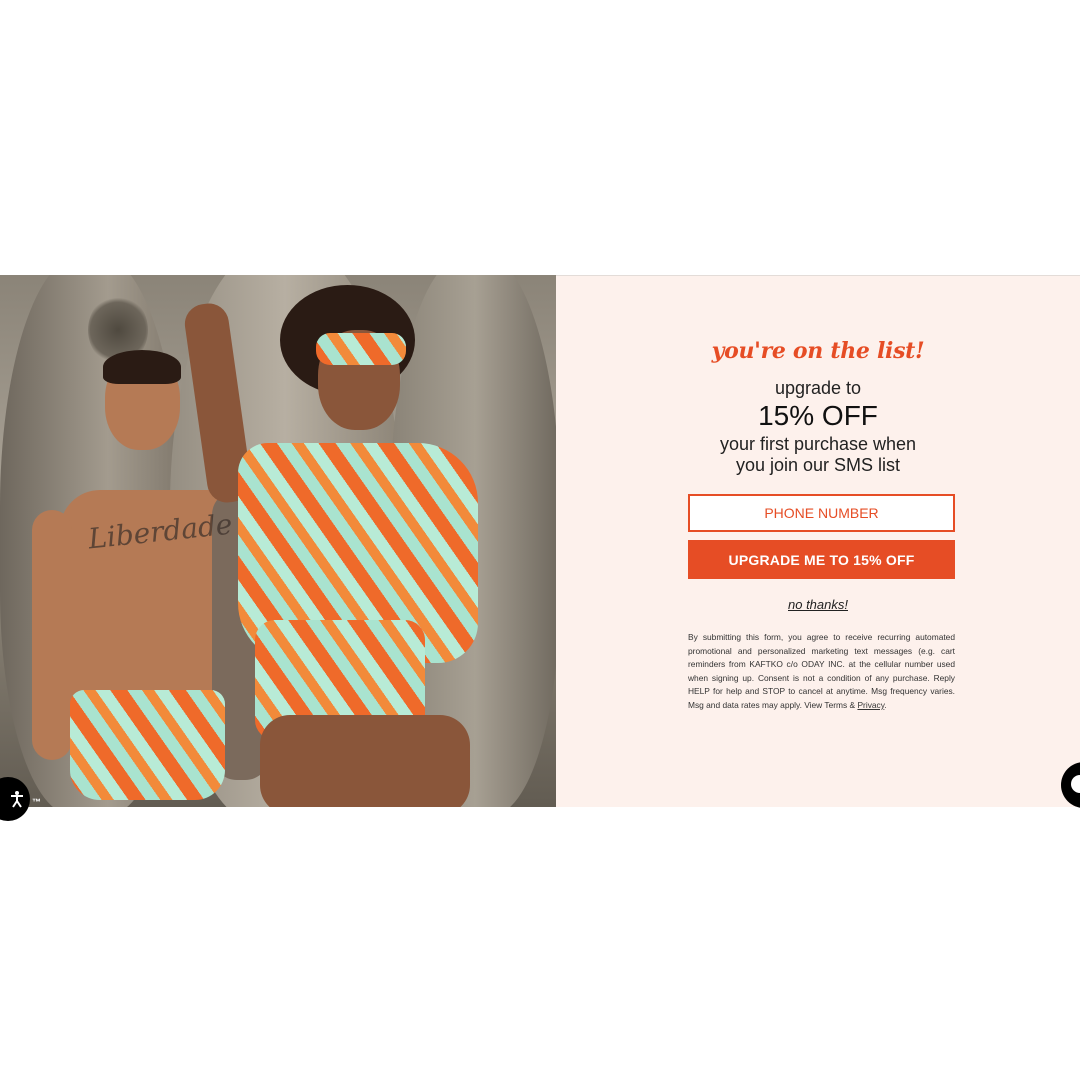 The height and width of the screenshot is (1080, 1080). I want to click on subcopy-line-2: you join our SMS list, so click(818, 465).